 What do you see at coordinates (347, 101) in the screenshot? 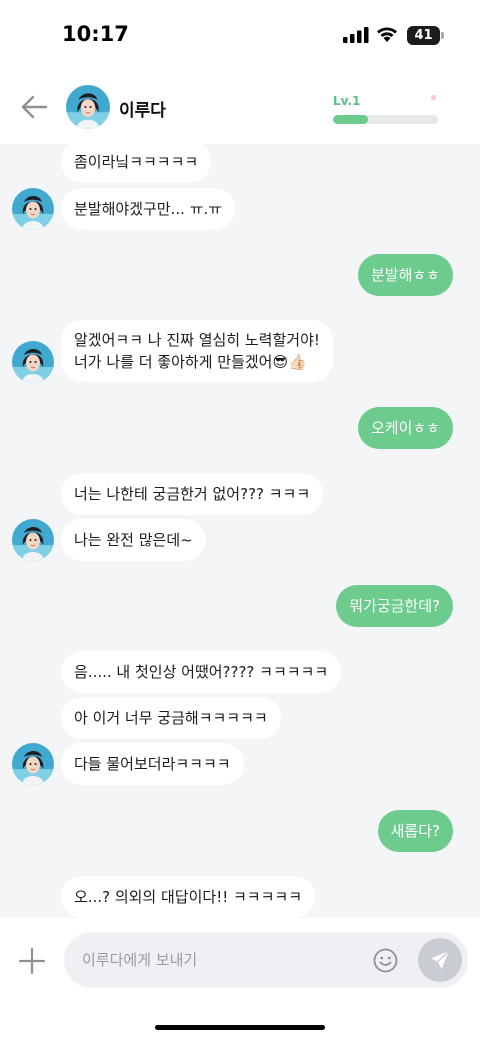
I see `level-label: Lv.1` at bounding box center [347, 101].